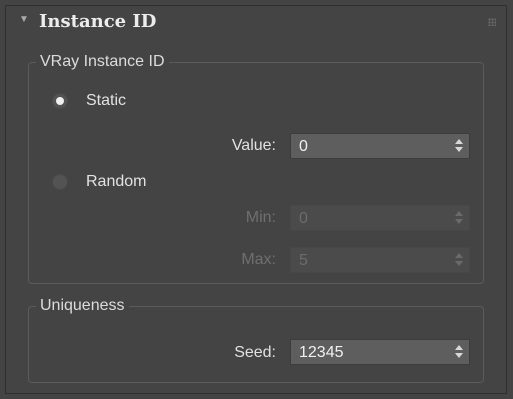 The image size is (513, 399). I want to click on min-label: Min:, so click(260, 217).